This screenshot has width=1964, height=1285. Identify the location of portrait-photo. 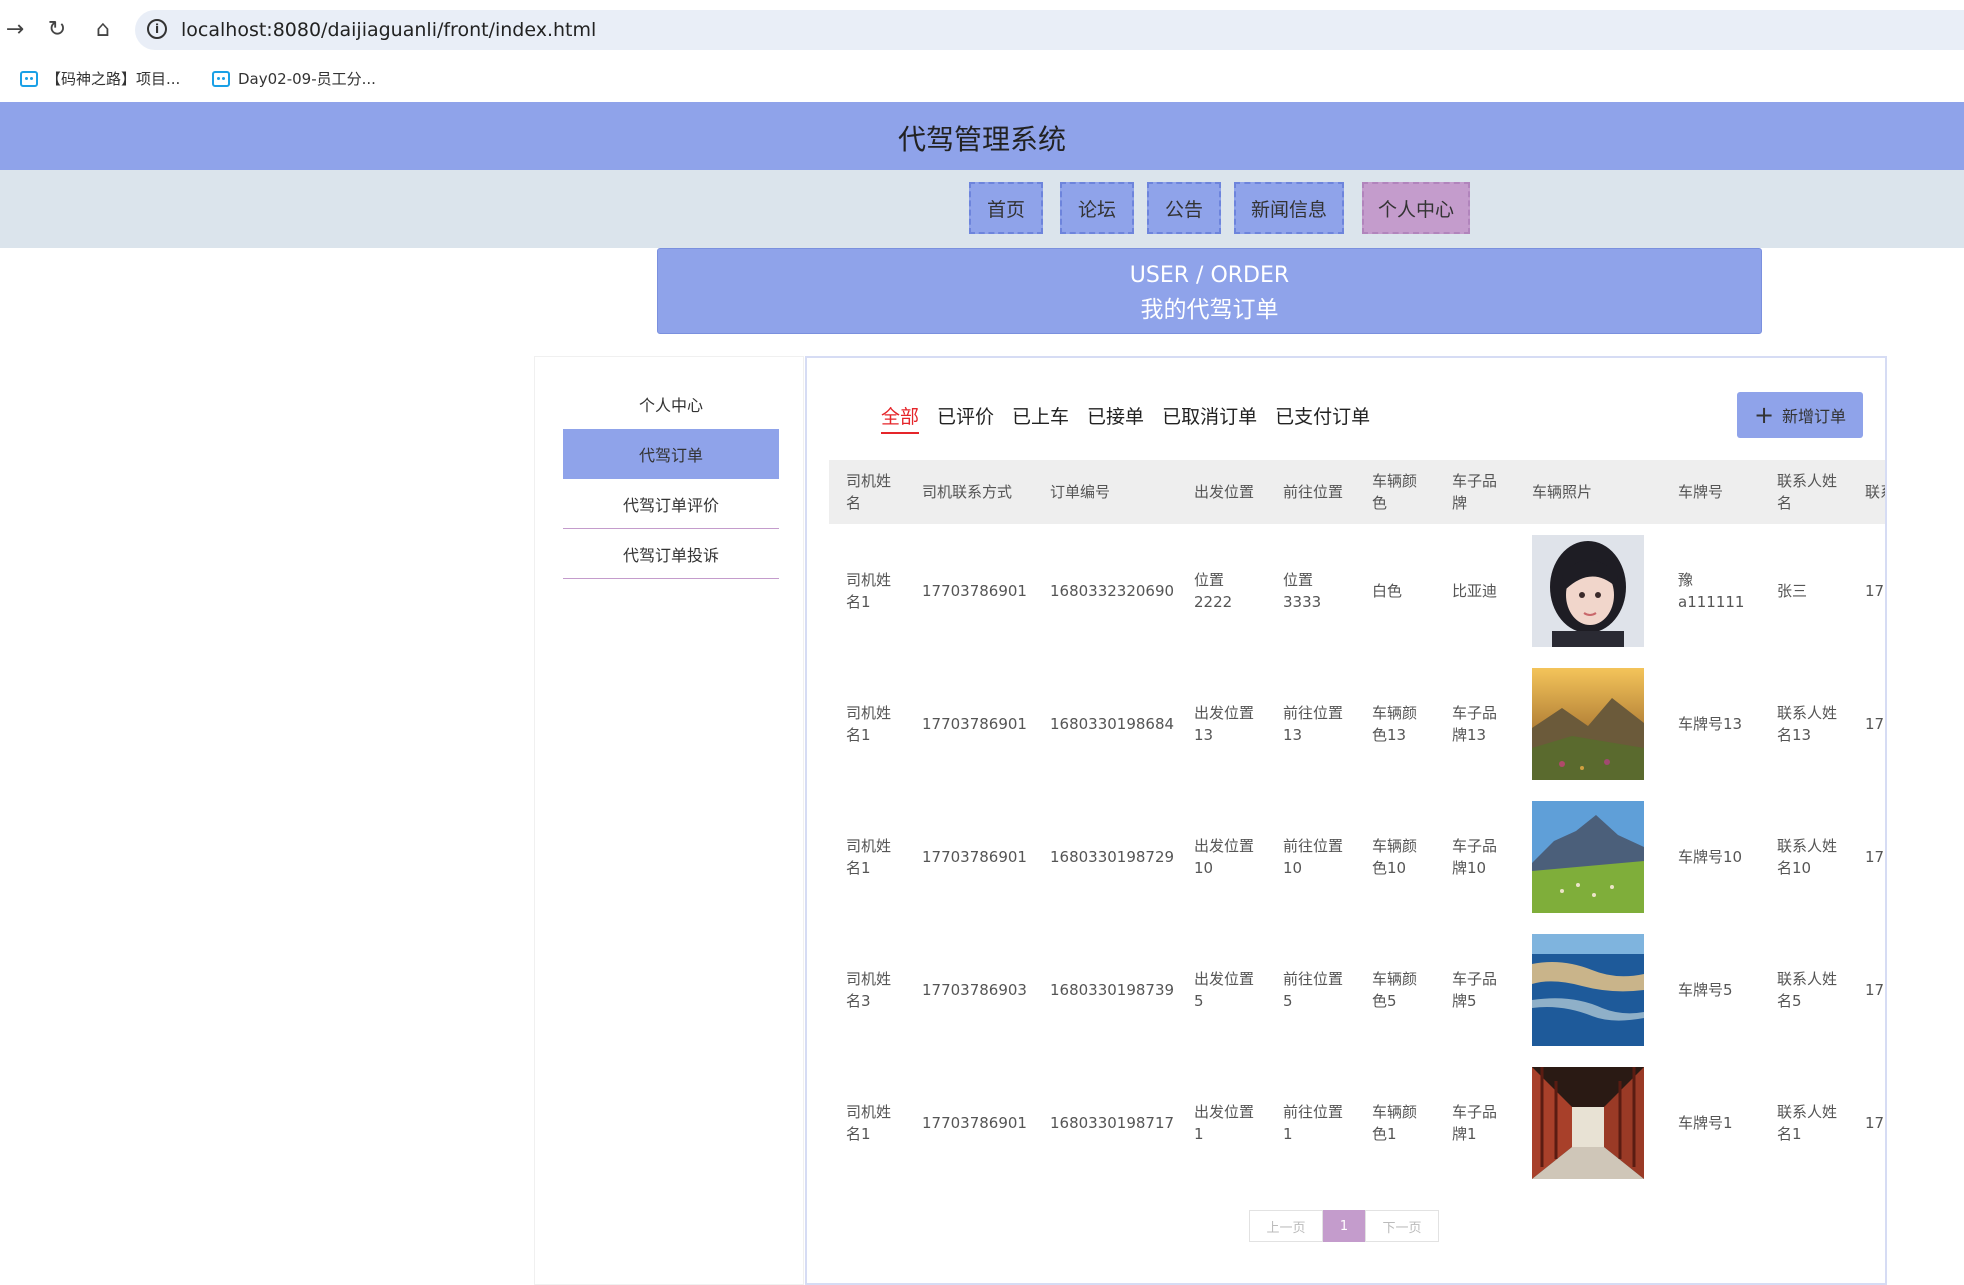
(1588, 590).